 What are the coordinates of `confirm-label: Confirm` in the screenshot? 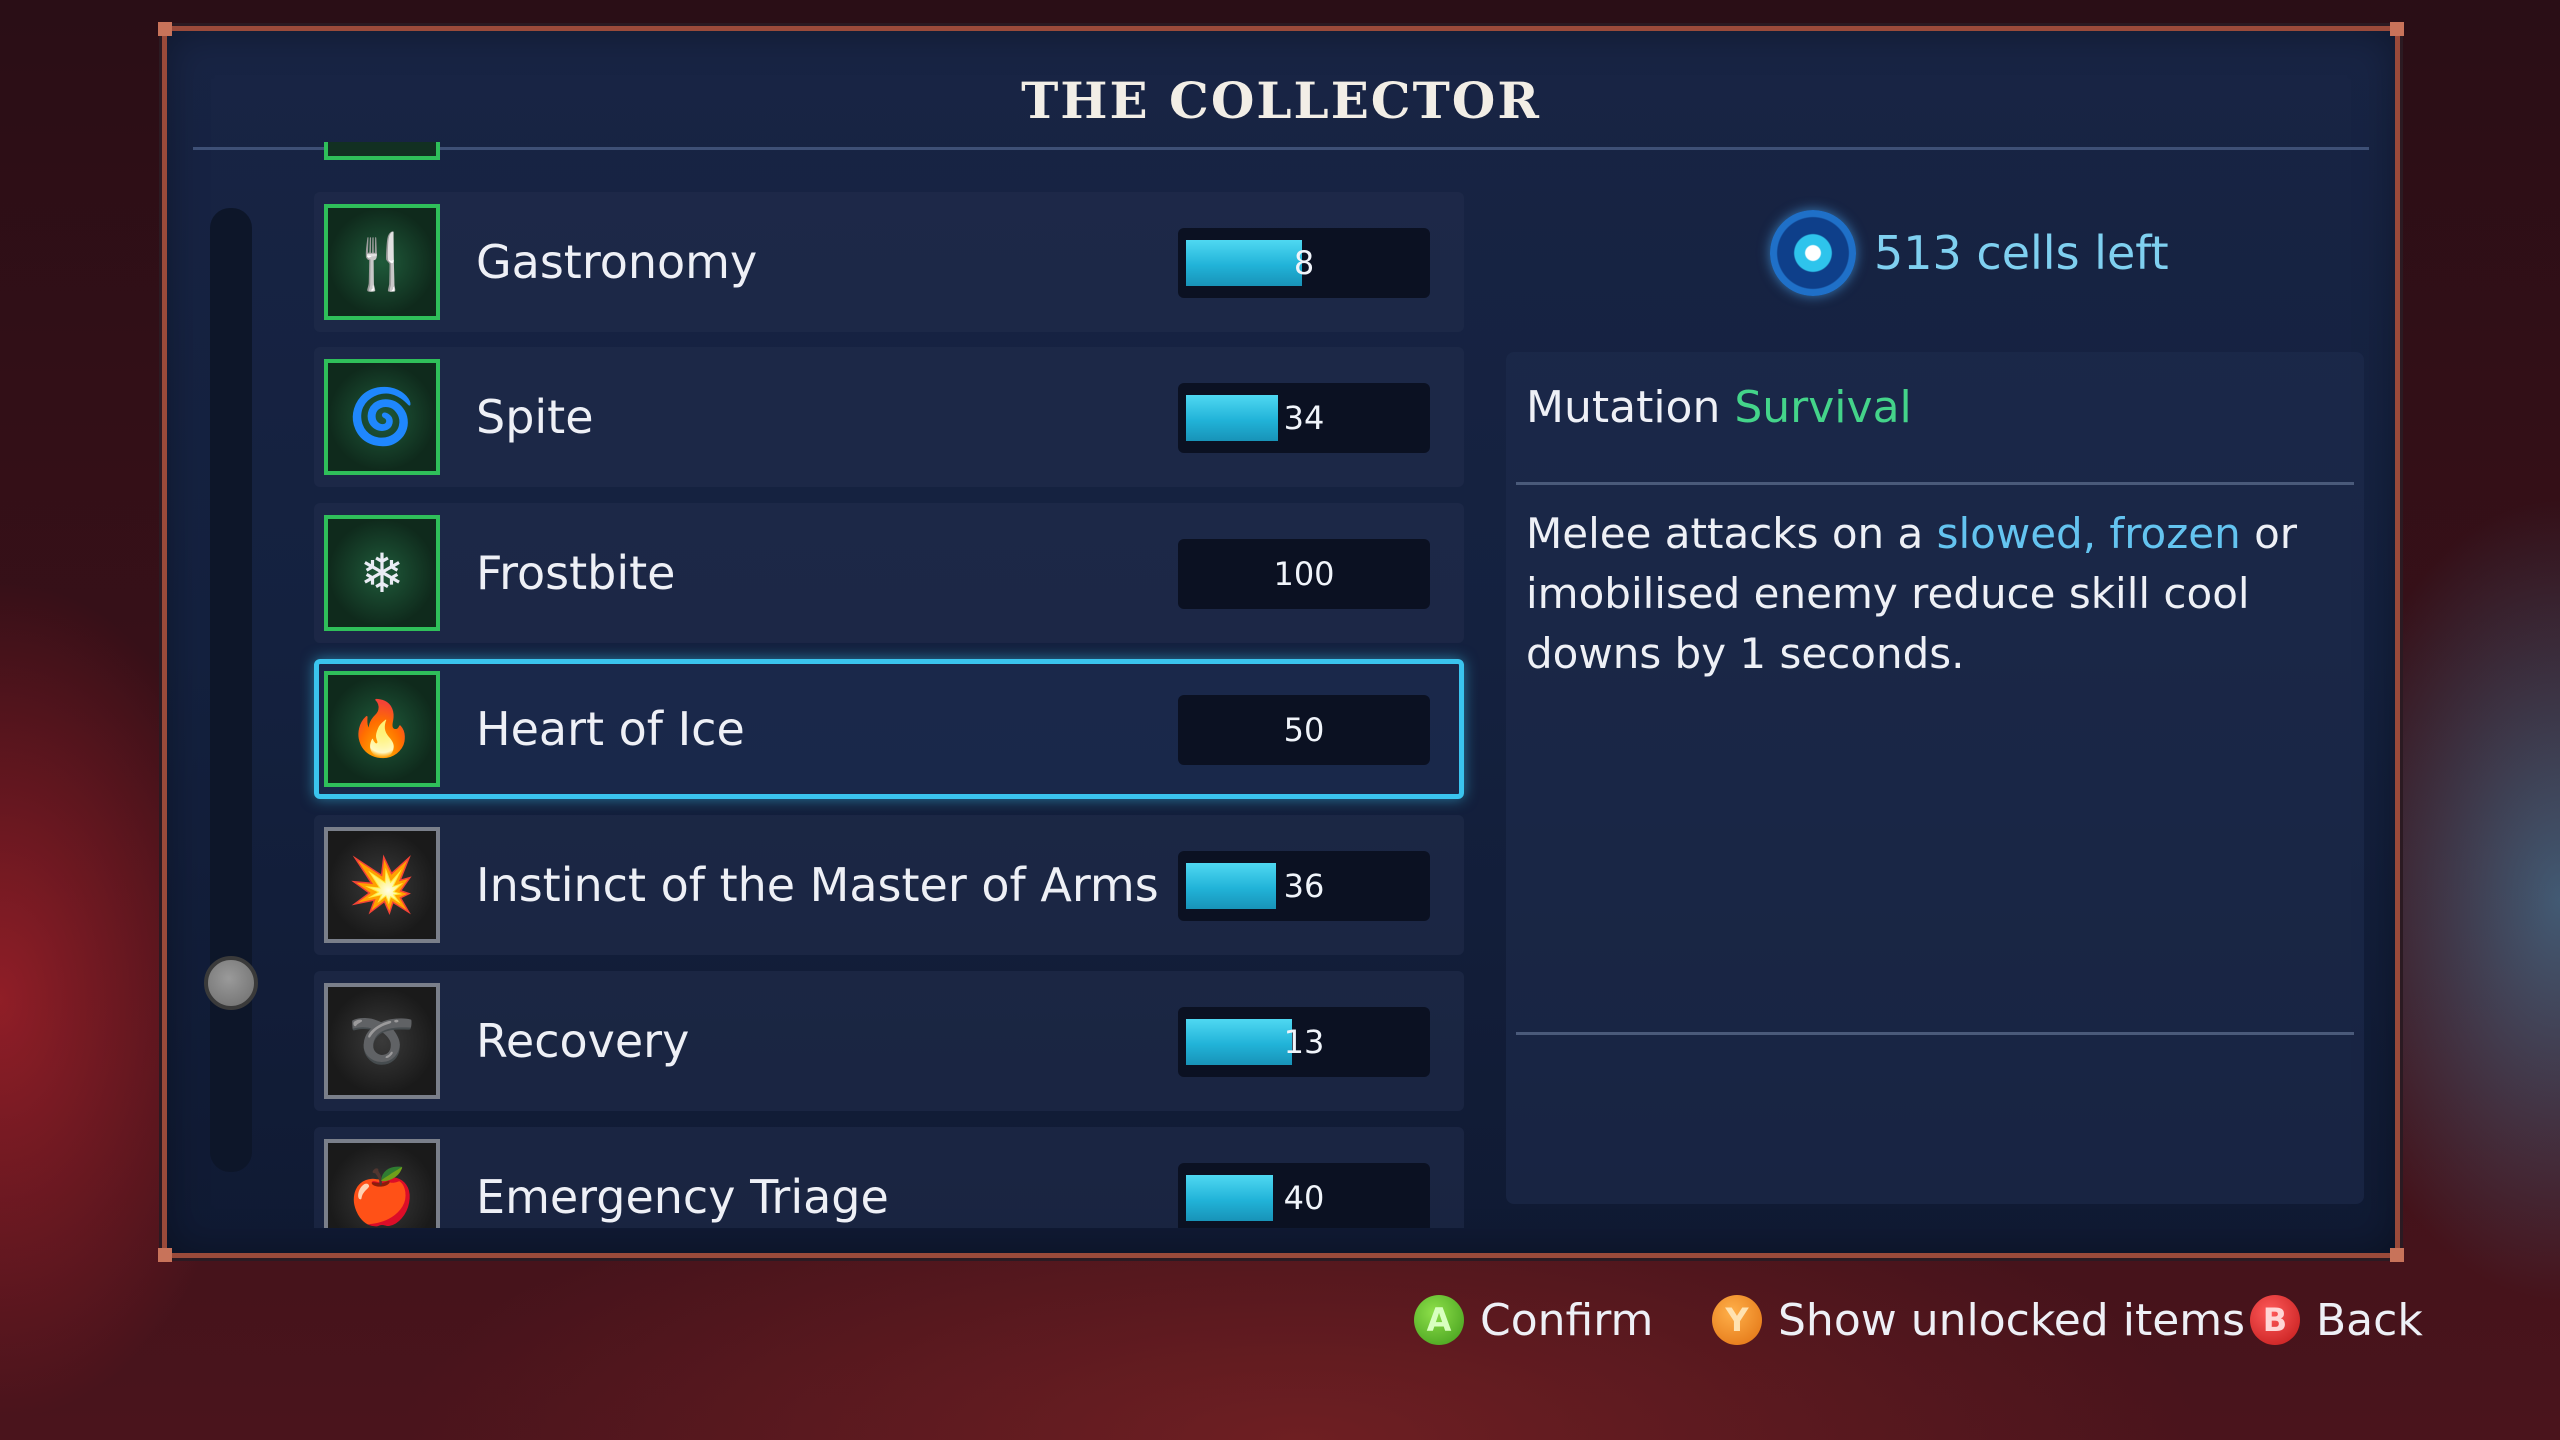 It's located at (1567, 1320).